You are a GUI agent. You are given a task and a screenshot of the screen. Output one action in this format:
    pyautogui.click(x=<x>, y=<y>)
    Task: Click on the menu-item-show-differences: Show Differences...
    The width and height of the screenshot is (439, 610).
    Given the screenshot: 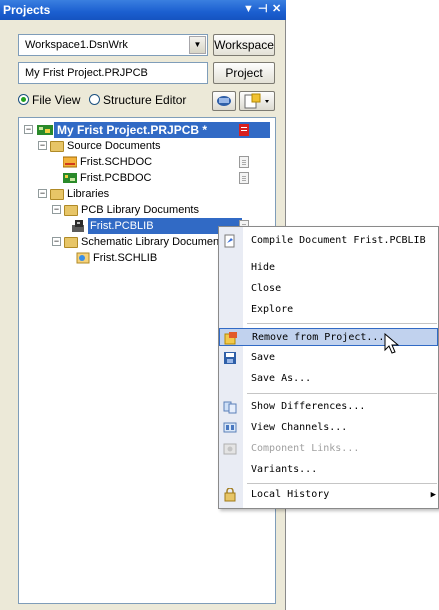 What is the action you would take?
    pyautogui.click(x=328, y=407)
    